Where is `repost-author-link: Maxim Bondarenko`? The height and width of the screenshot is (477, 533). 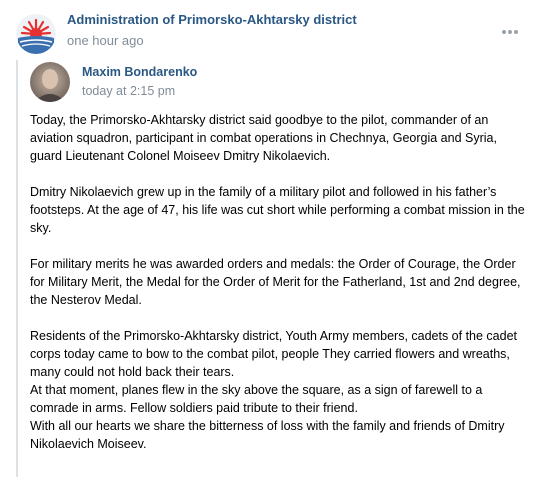
repost-author-link: Maxim Bondarenko is located at coordinates (139, 72).